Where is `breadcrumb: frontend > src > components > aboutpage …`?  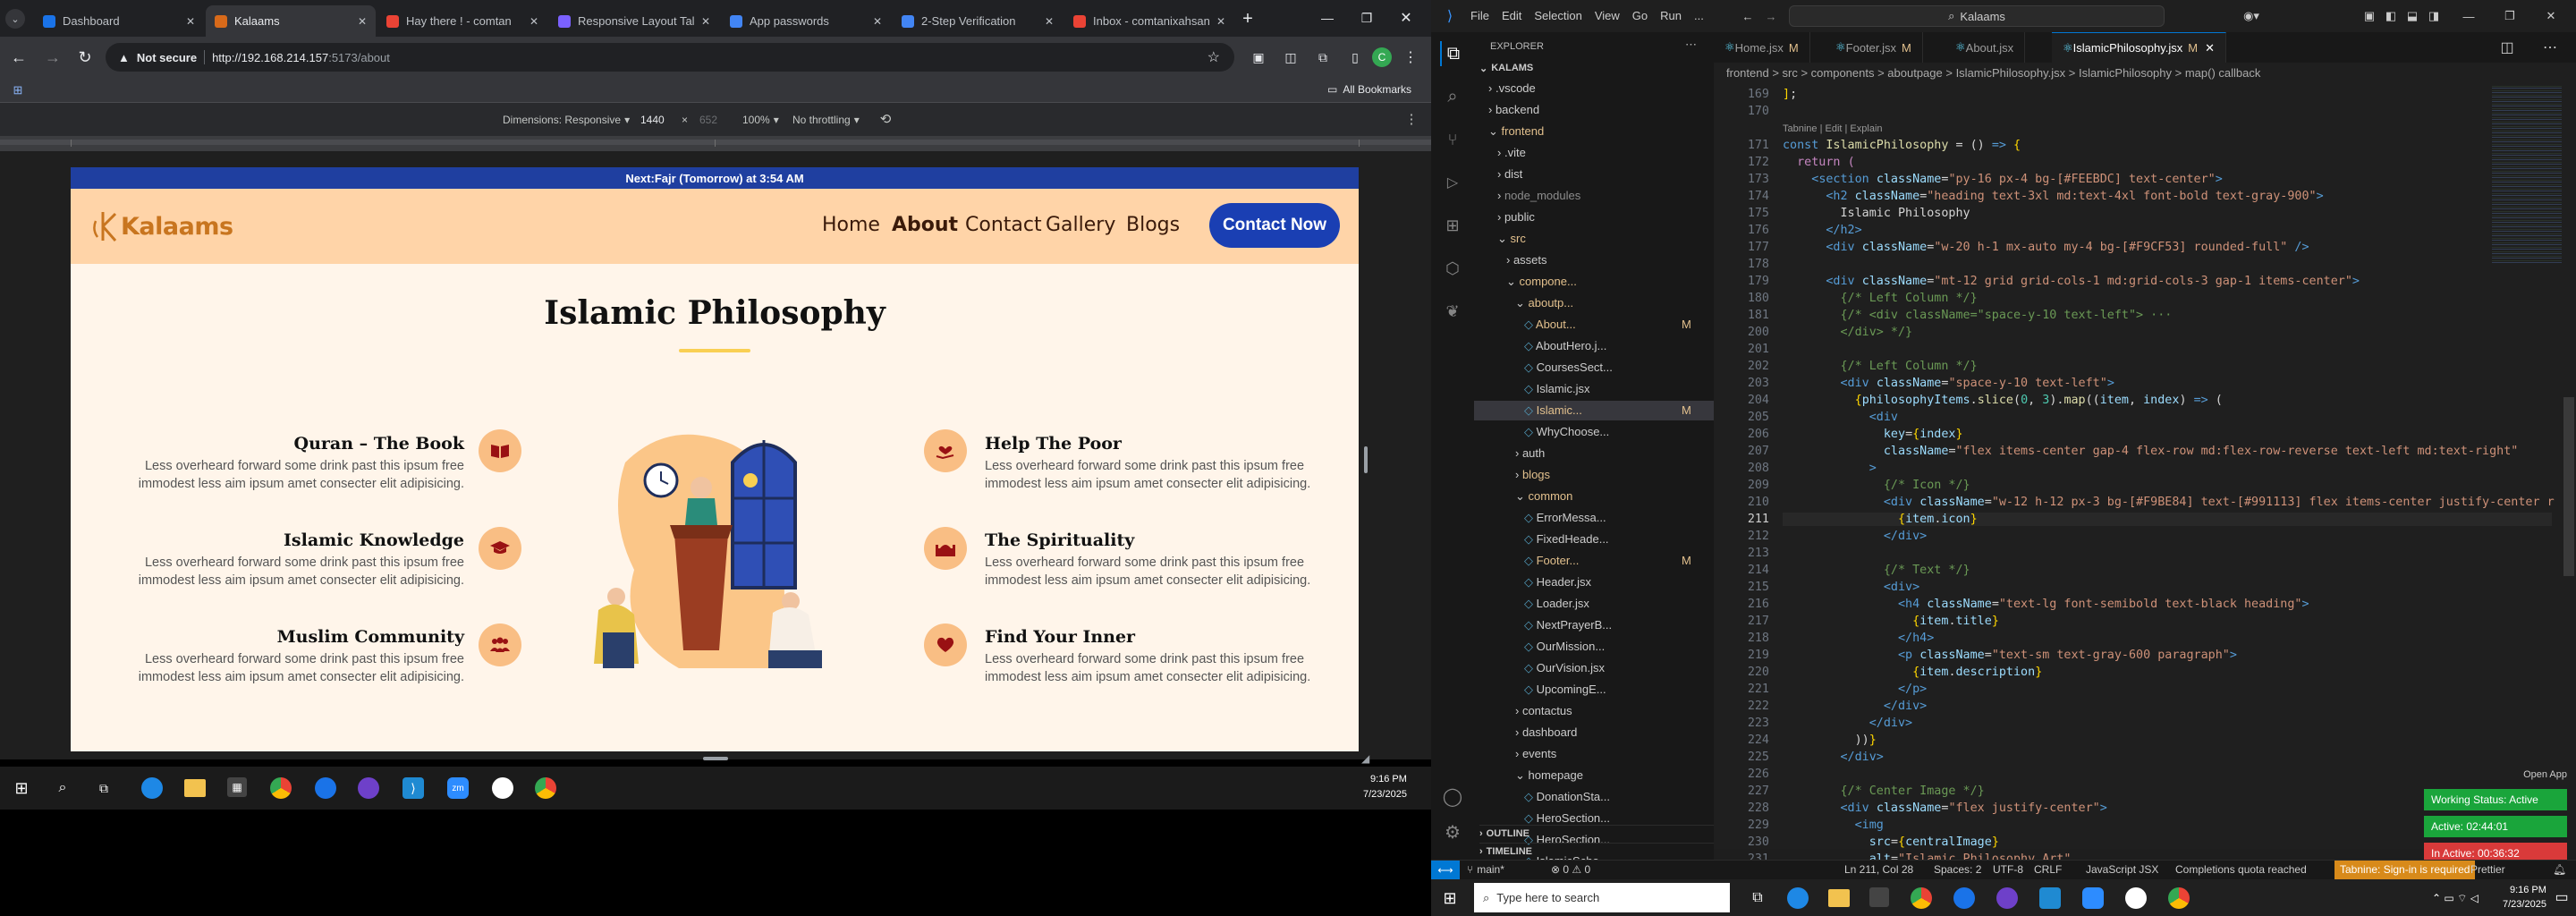
breadcrumb: frontend > src > components > aboutpage … is located at coordinates (2145, 73).